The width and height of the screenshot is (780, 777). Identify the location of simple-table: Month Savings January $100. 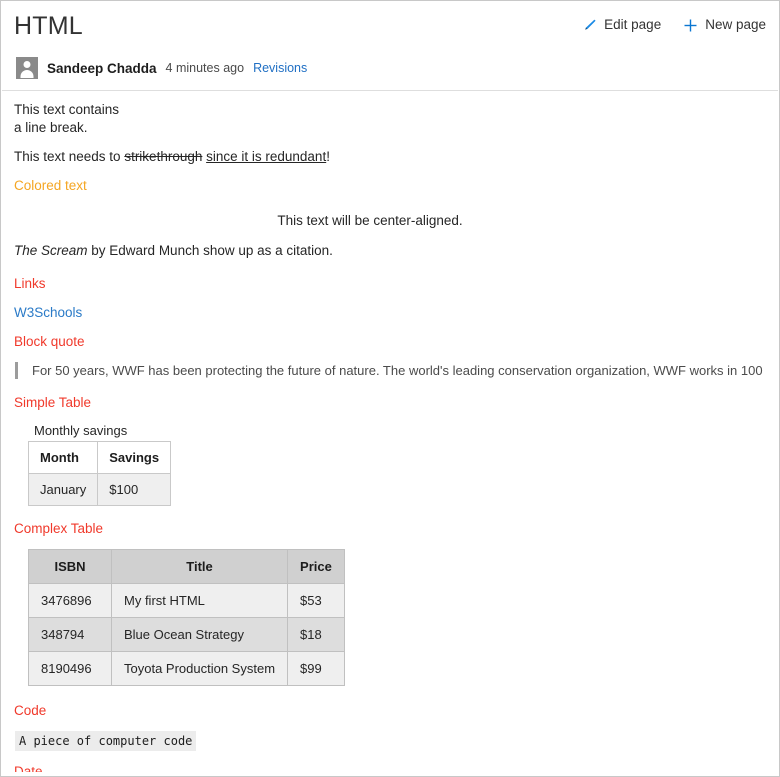
(99, 473).